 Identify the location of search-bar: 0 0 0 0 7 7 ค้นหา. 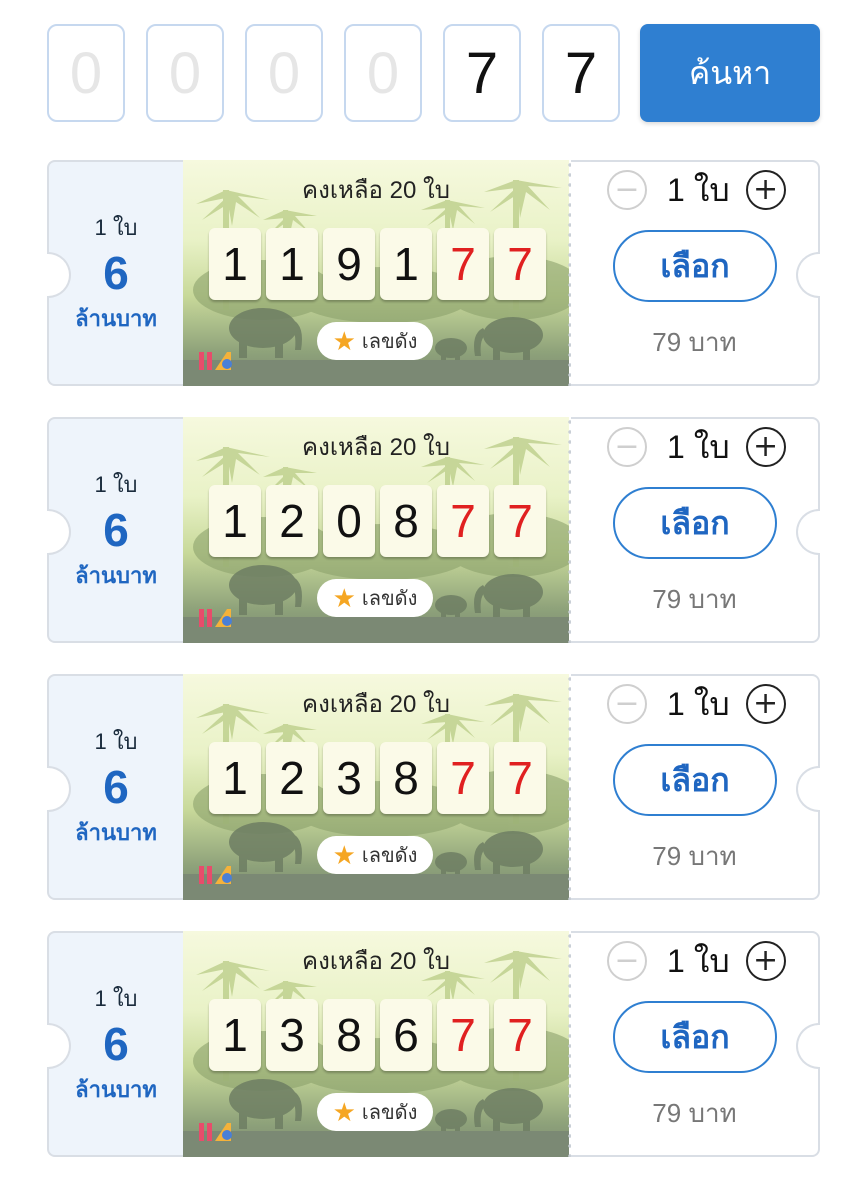
(432, 70).